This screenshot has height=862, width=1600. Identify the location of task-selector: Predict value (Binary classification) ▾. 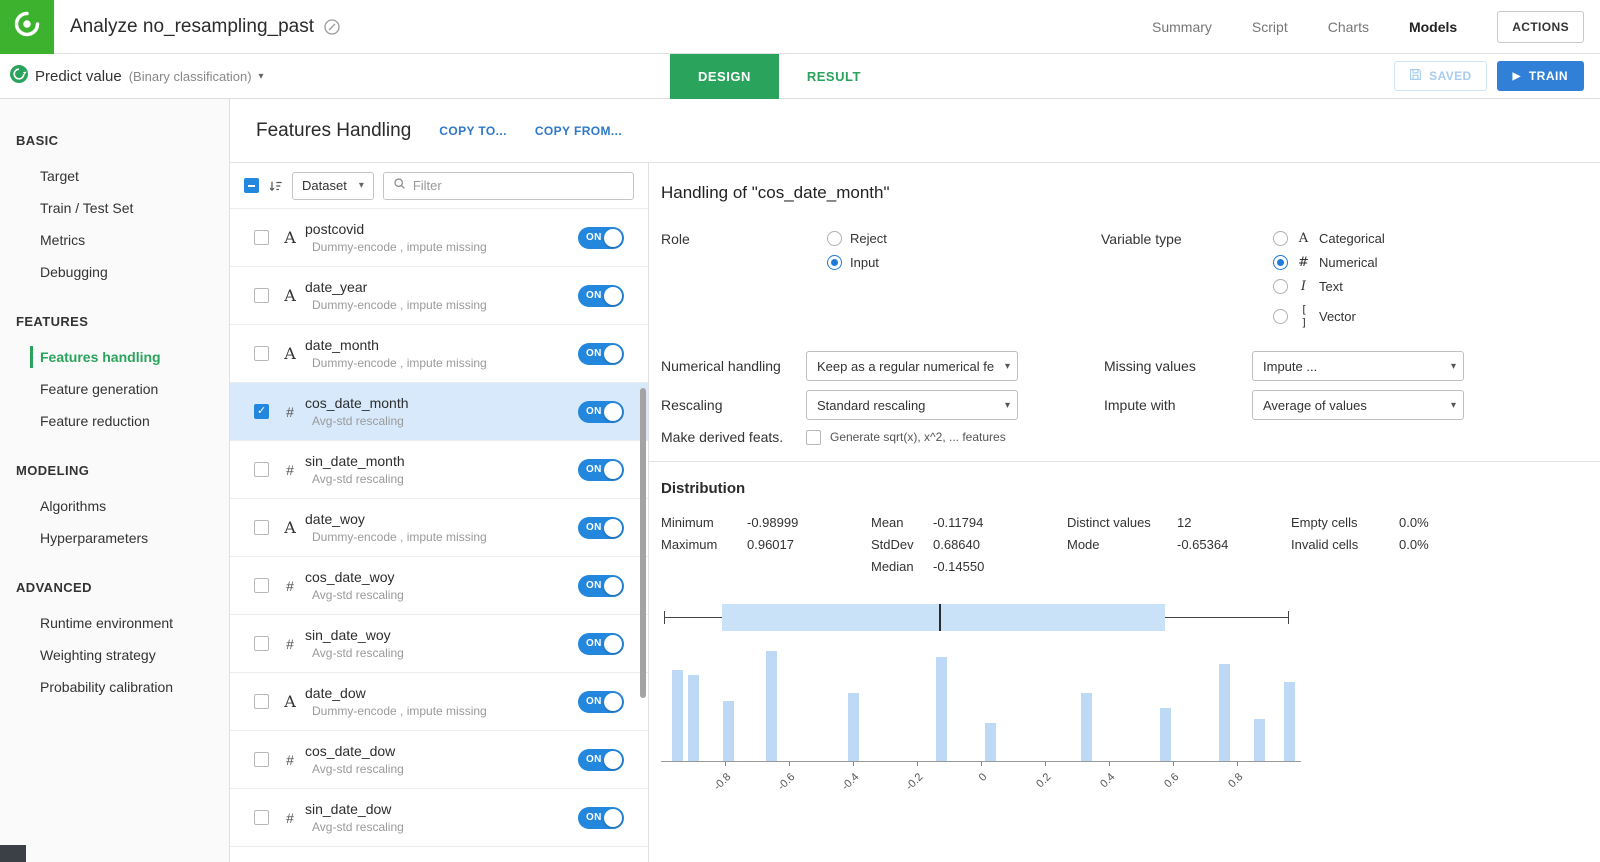
(137, 76).